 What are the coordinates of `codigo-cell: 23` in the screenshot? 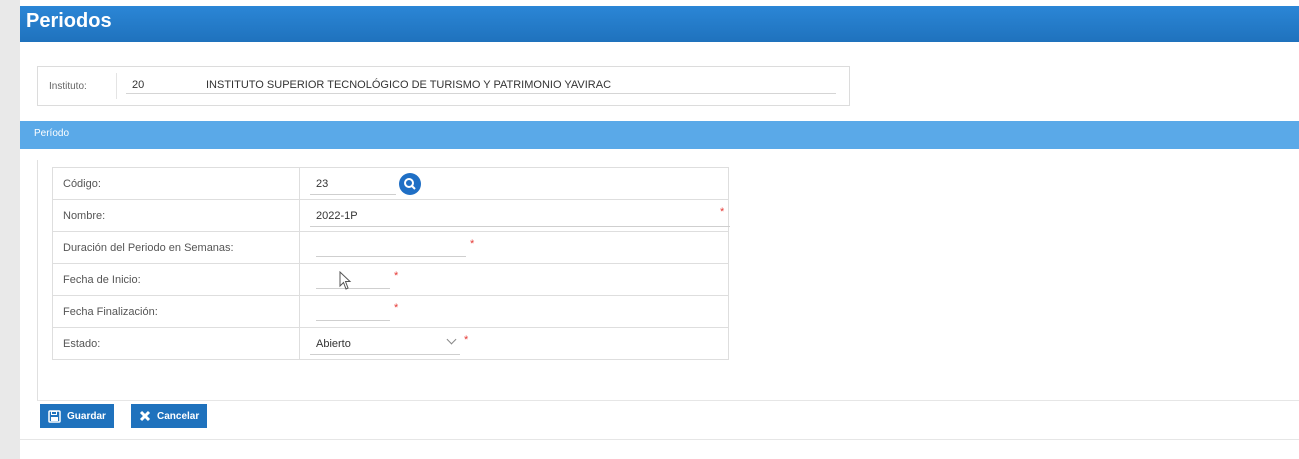 It's located at (514, 183).